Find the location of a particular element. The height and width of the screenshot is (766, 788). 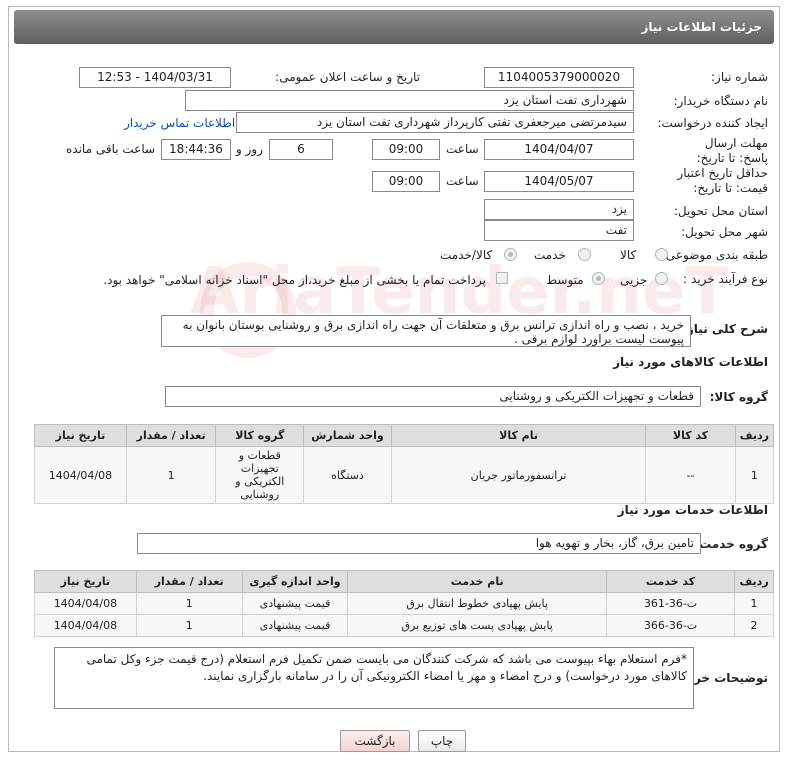

goods-group-label: گروه کالا: is located at coordinates (738, 397).